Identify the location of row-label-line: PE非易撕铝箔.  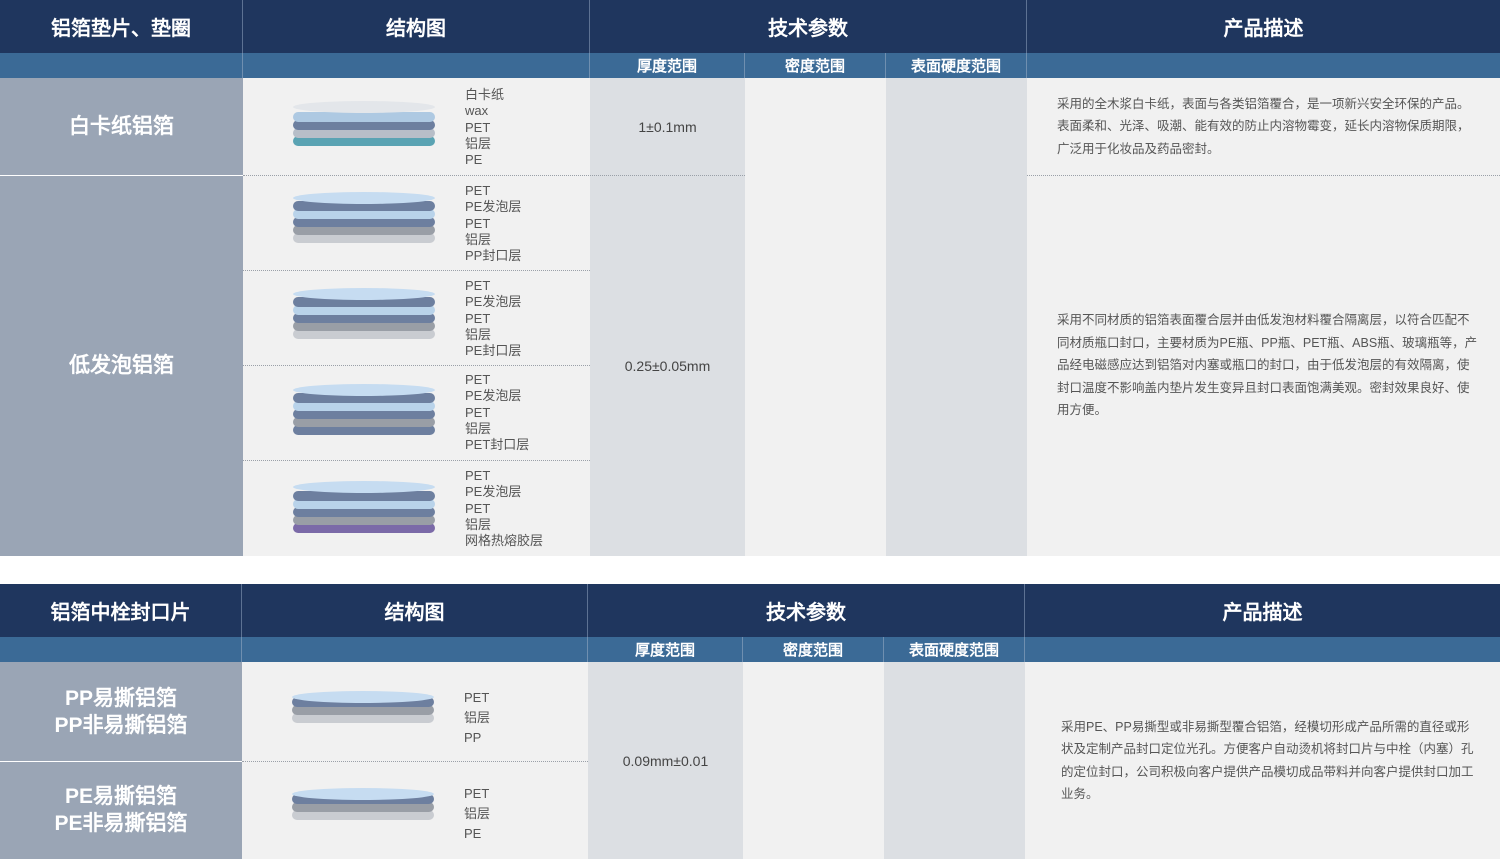
(121, 823).